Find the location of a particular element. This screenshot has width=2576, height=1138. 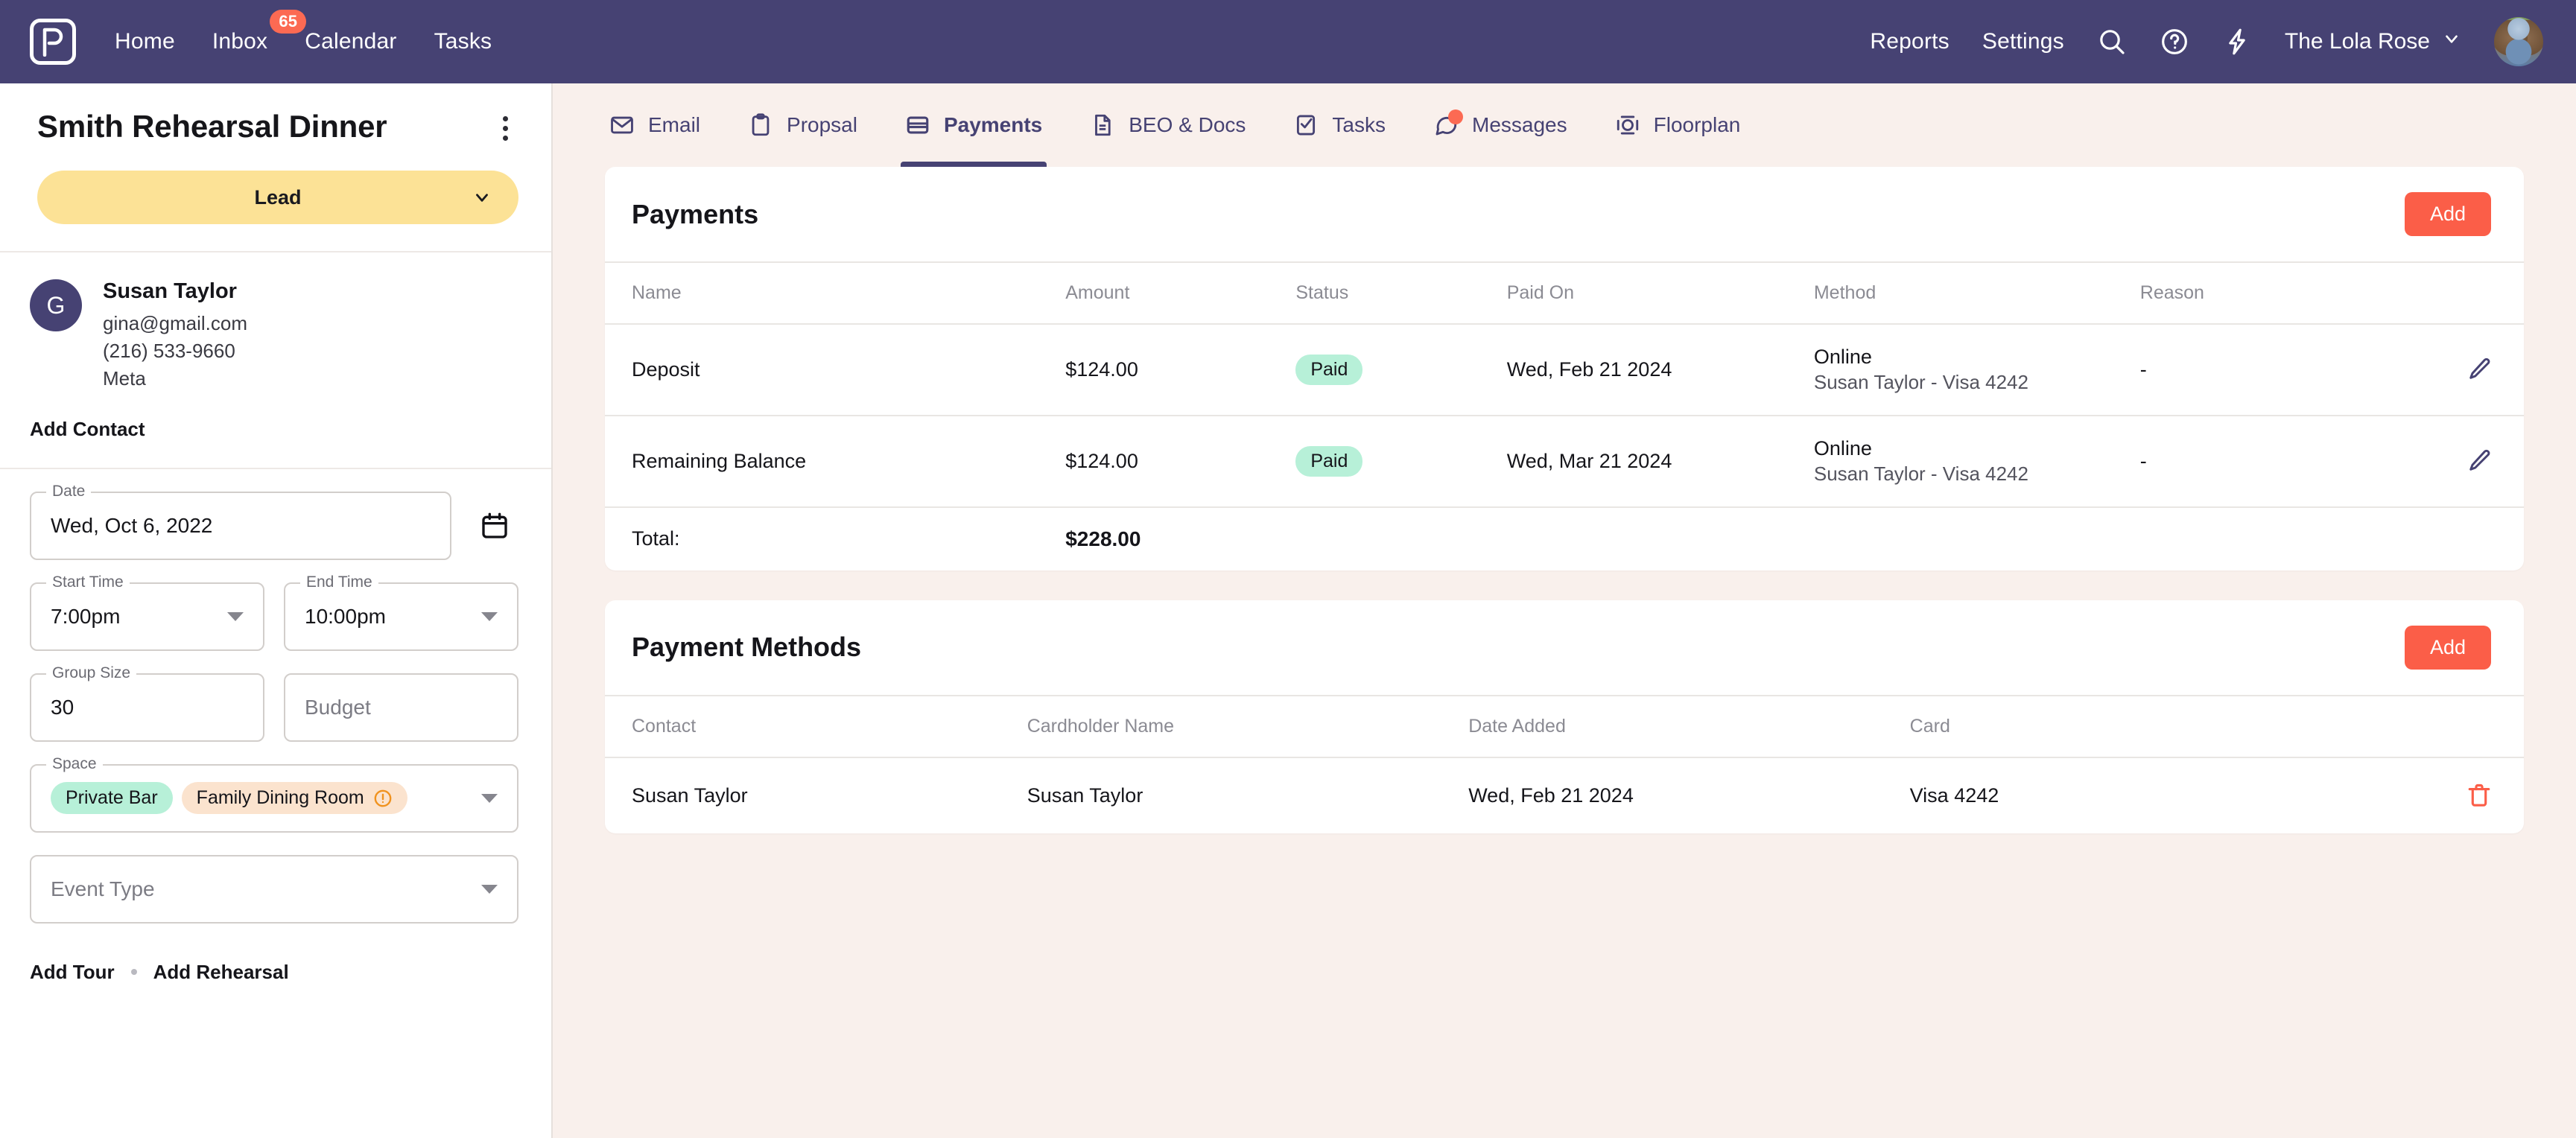

primary-nav-links: Home Inbox 65 Calendar Tasks is located at coordinates (304, 32).